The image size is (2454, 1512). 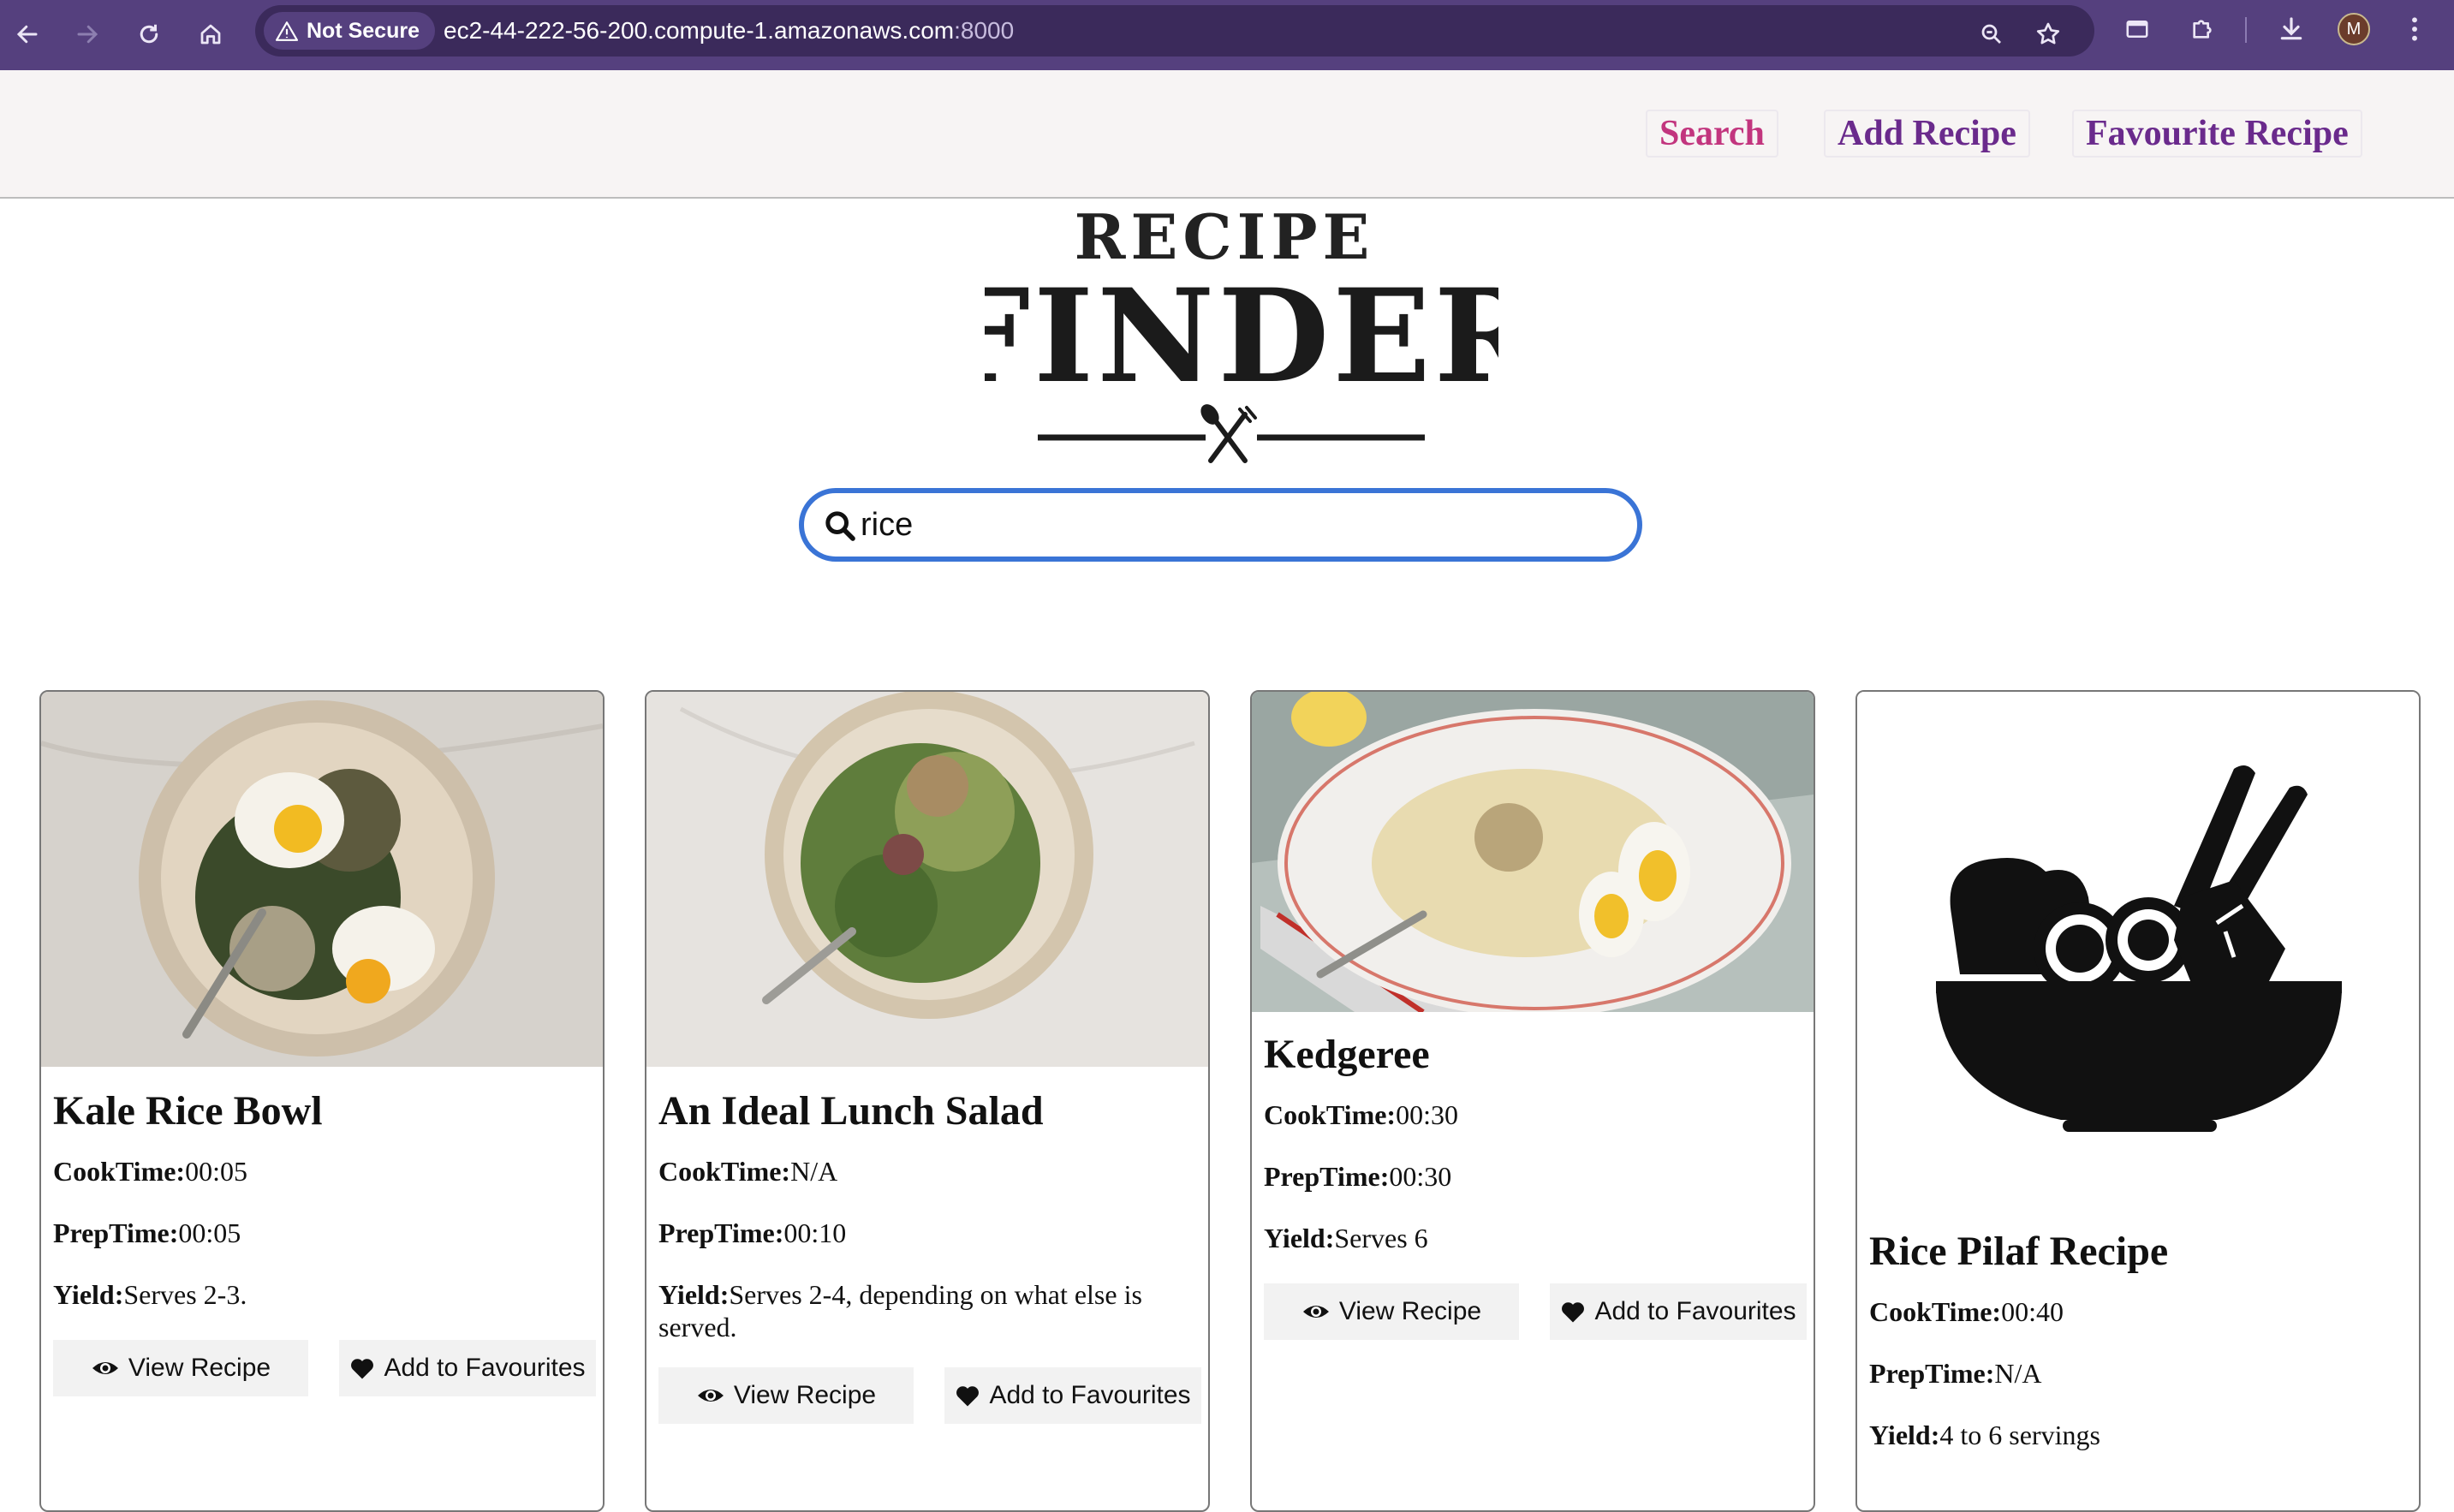 What do you see at coordinates (150, 1294) in the screenshot?
I see `yield: Yield:Serves 2-3.` at bounding box center [150, 1294].